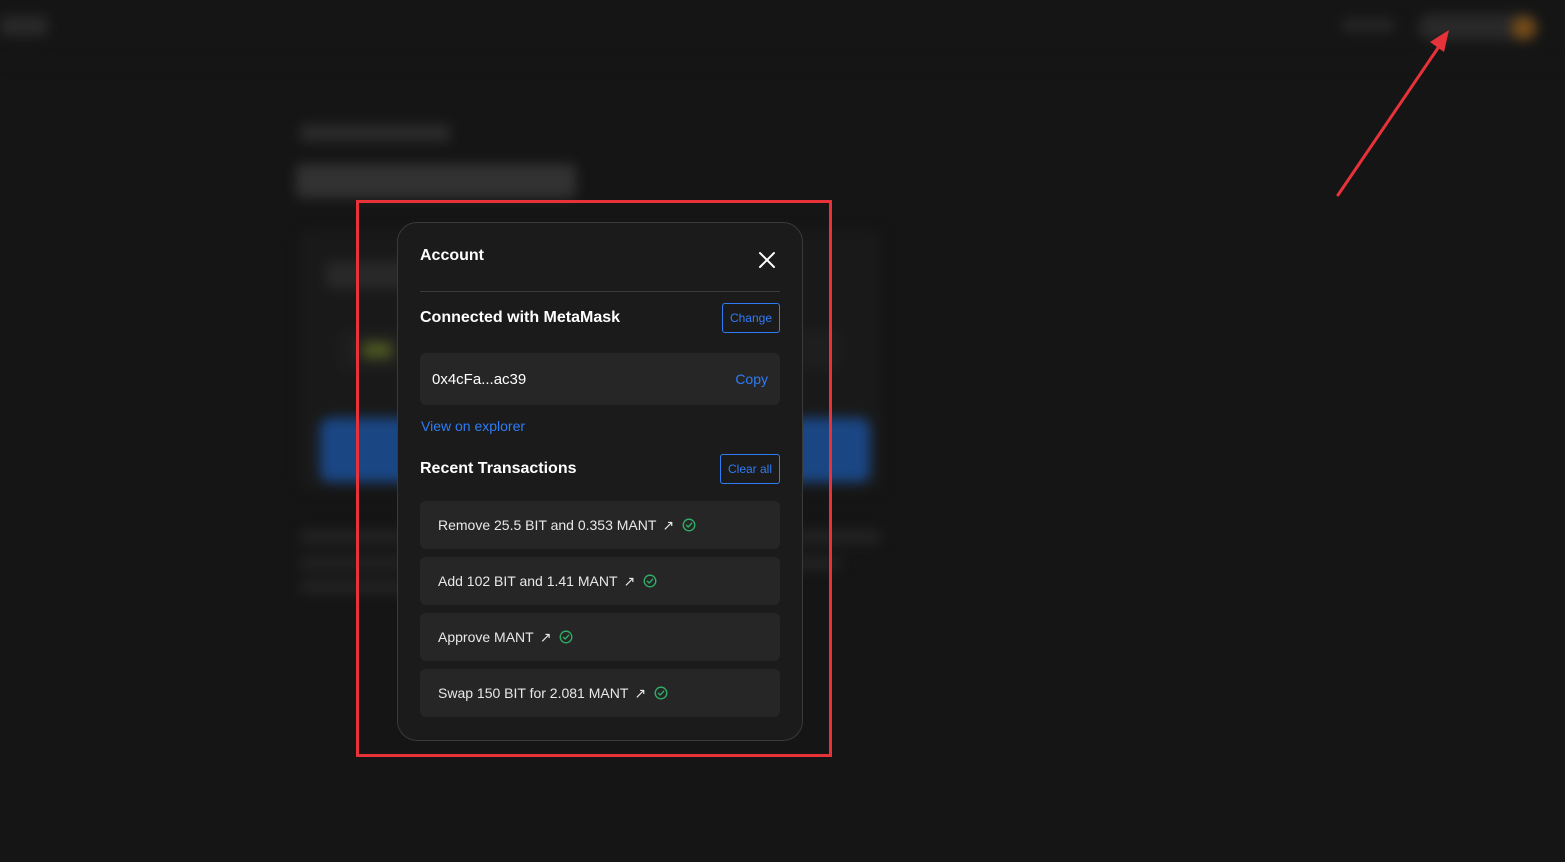 The width and height of the screenshot is (1565, 862). Describe the element at coordinates (782, 31) in the screenshot. I see `background-top-bar` at that location.